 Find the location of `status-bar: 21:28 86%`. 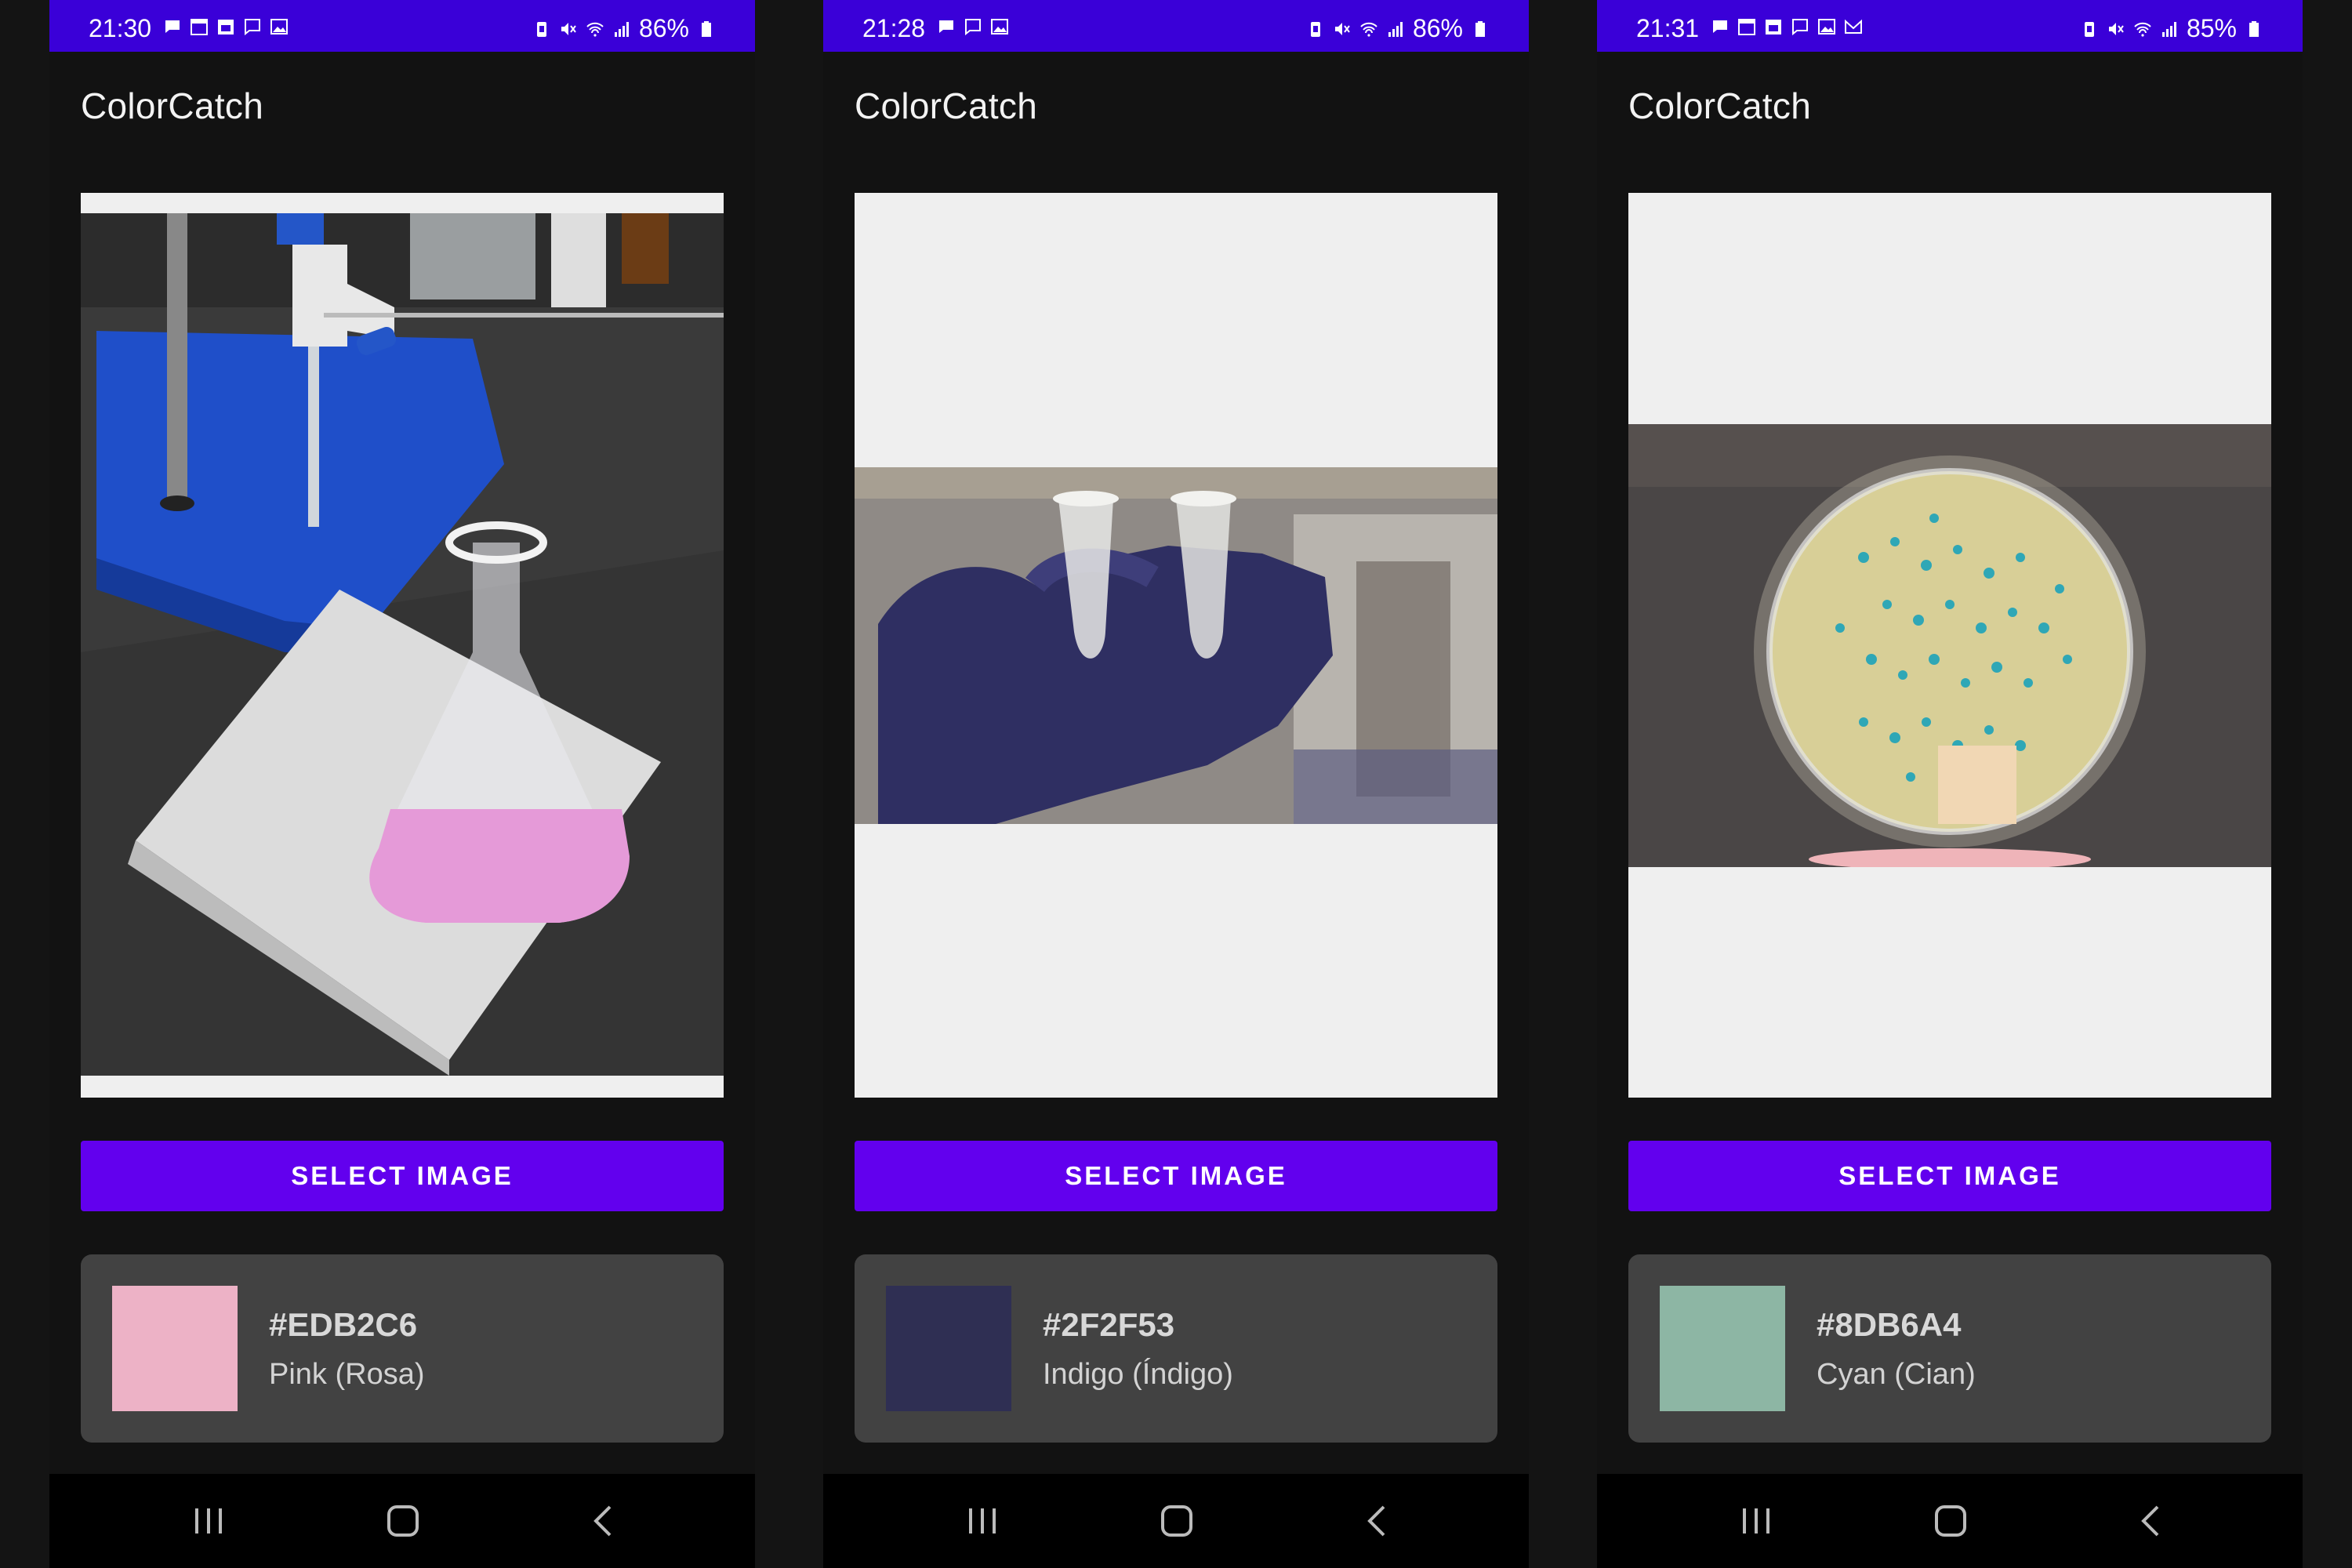

status-bar: 21:28 86% is located at coordinates (1176, 26).